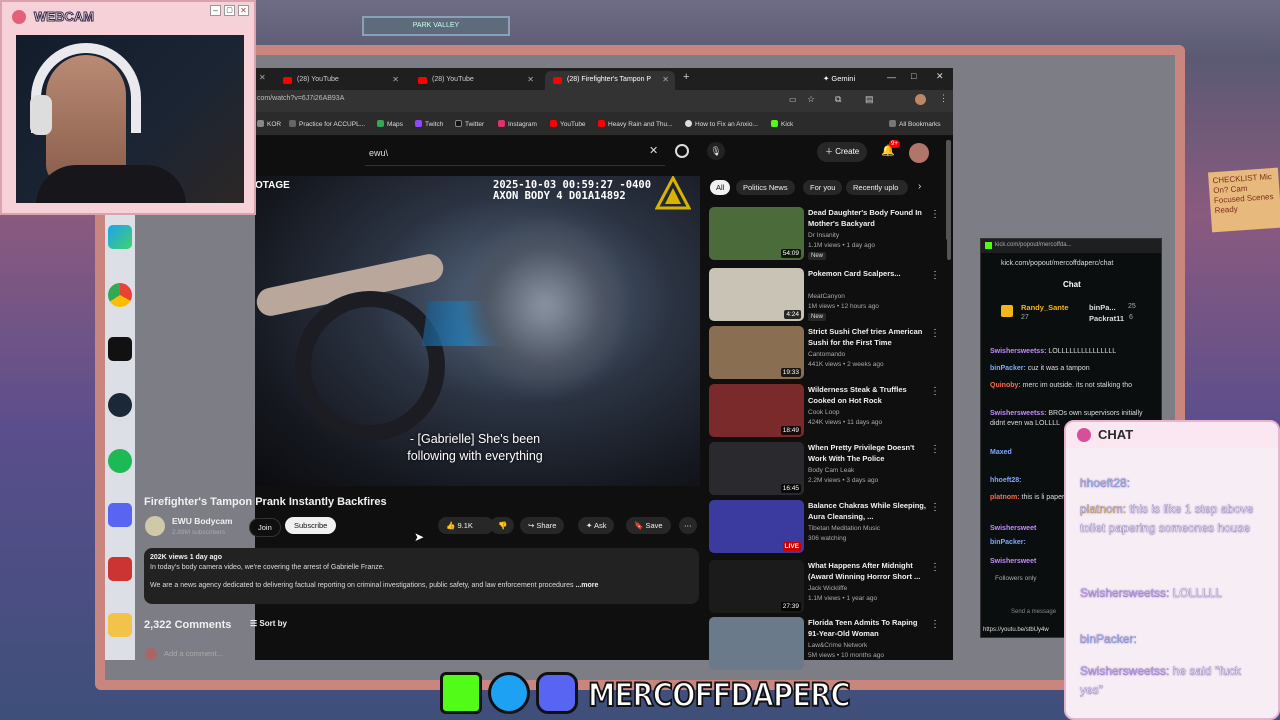 This screenshot has height=720, width=1280. I want to click on subscribe-button: Subscribe, so click(311, 525).